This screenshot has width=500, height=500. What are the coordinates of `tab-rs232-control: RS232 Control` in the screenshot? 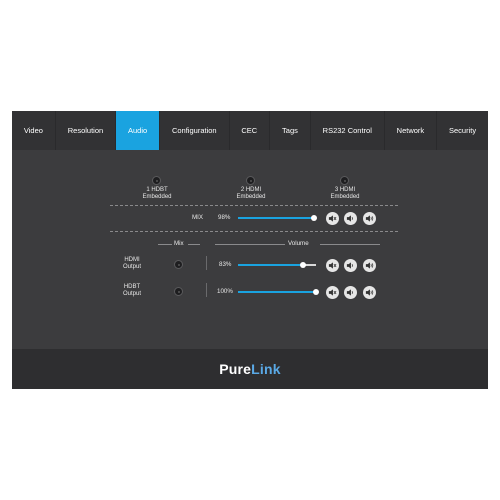 It's located at (348, 130).